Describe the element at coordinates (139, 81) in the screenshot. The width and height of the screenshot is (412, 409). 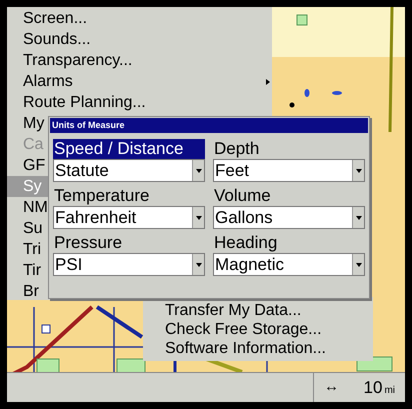
I see `menu-item: Alarms` at that location.